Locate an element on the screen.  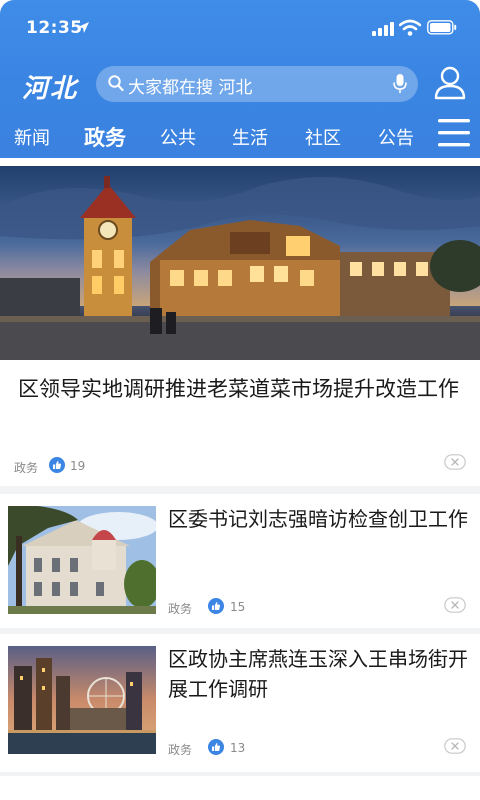
category-tabs: 新闻 政务 公共 生活 社区 公告 is located at coordinates (240, 135).